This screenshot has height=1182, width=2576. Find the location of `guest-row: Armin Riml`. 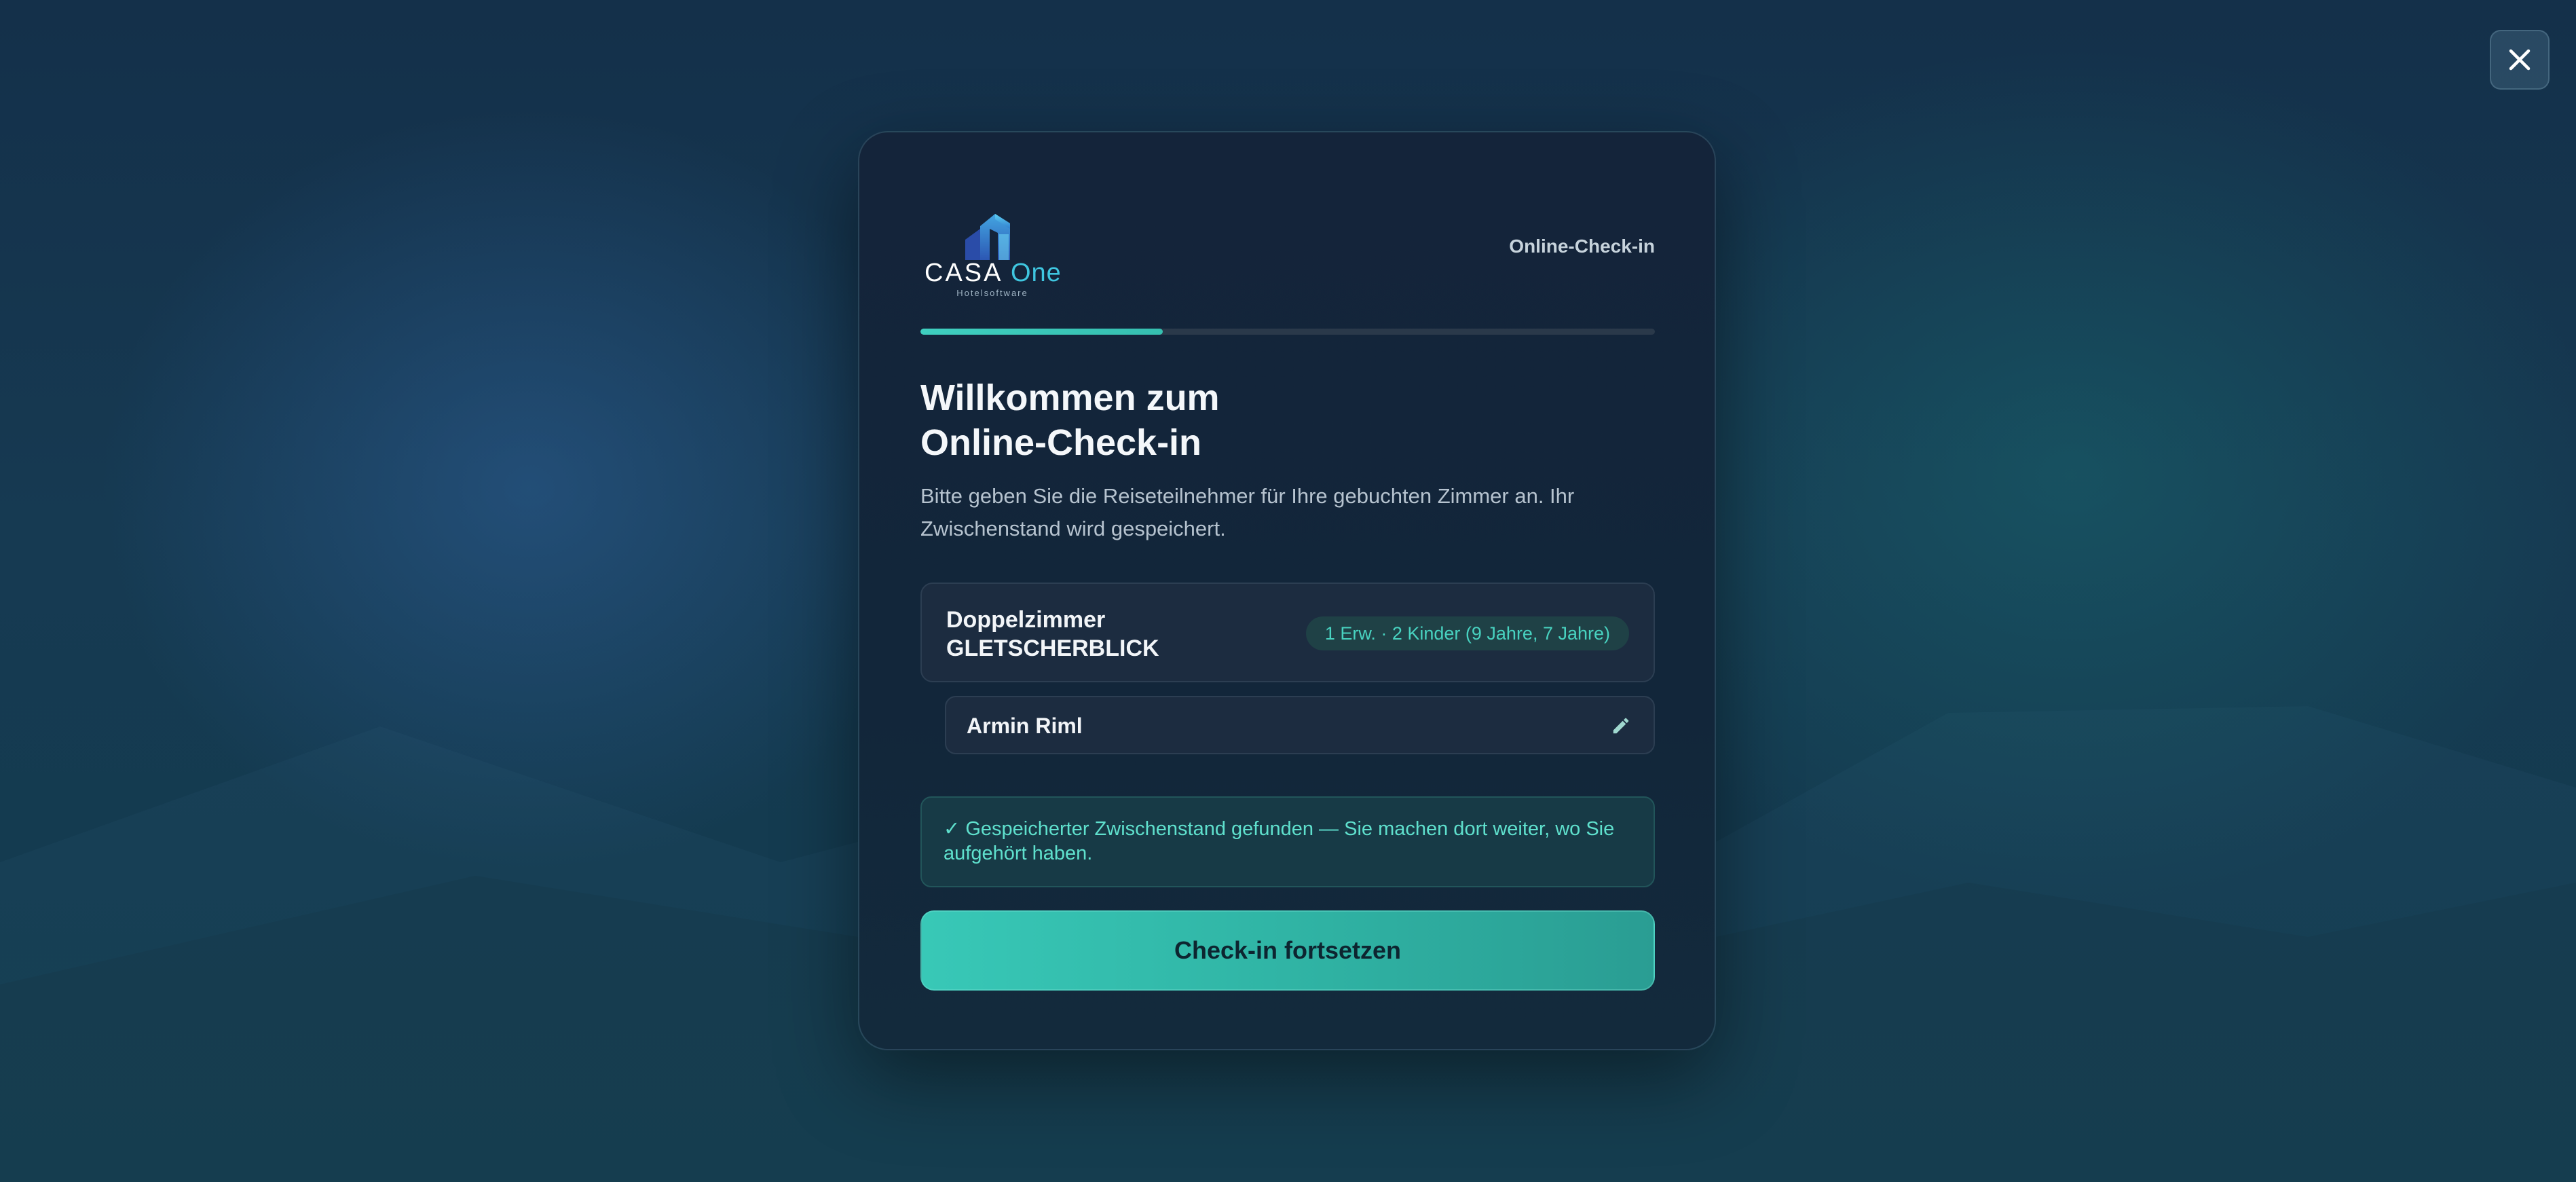

guest-row: Armin Riml is located at coordinates (1300, 725).